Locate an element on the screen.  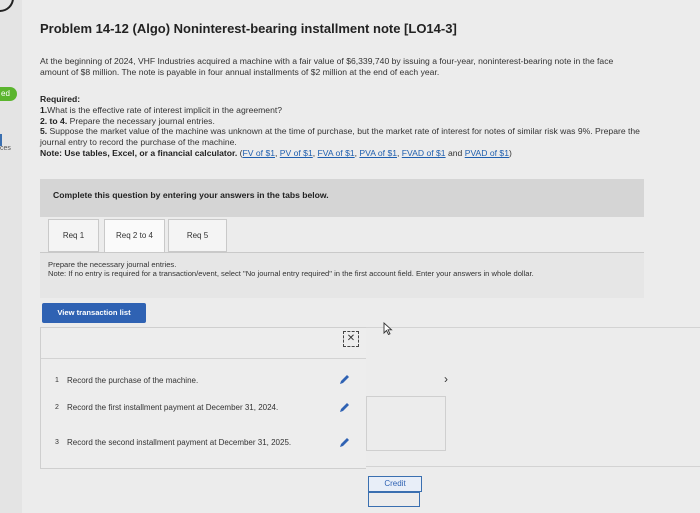
view-transaction-list-button: View transaction list is located at coordinates (94, 313).